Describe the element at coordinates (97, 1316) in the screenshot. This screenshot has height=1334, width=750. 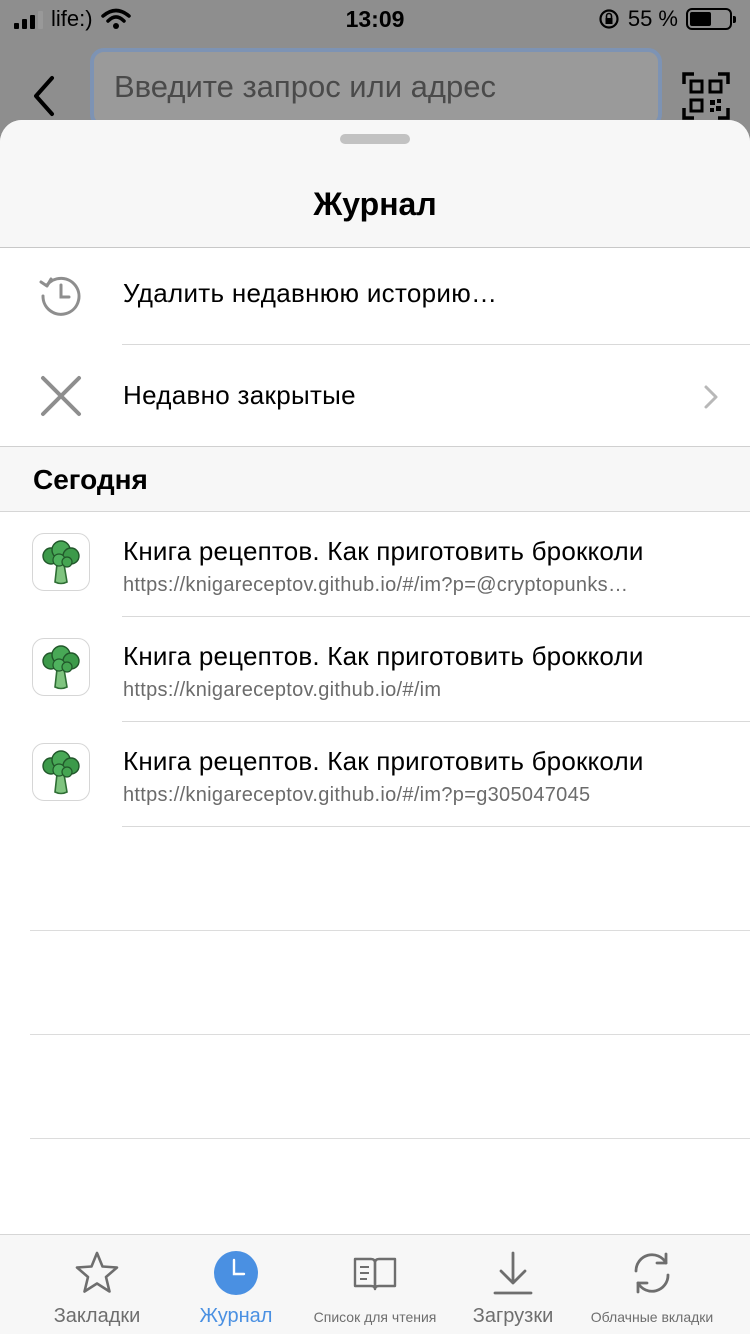
I see `tab-label: Закладки` at that location.